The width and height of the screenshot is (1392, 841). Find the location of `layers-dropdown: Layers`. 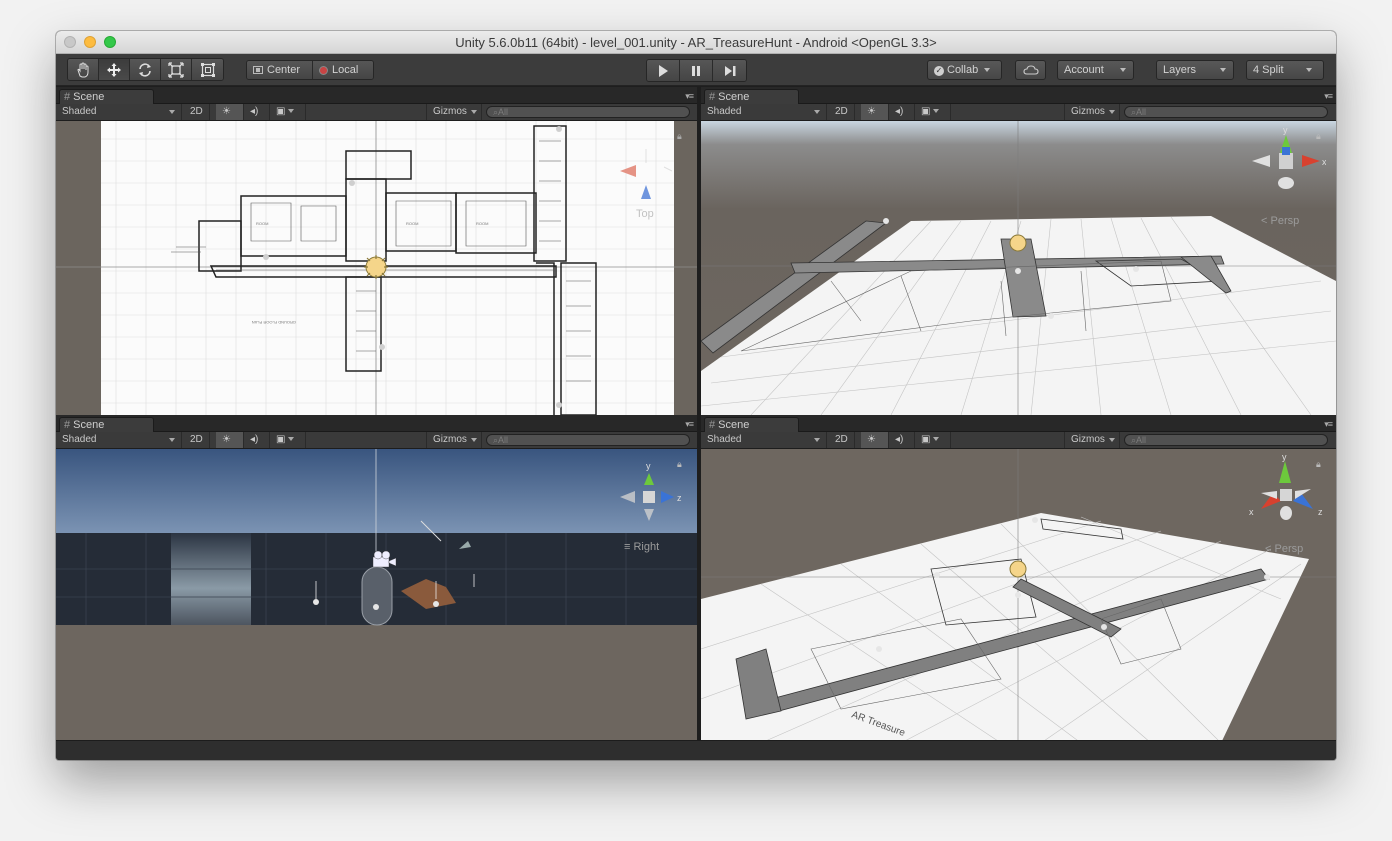

layers-dropdown: Layers is located at coordinates (1195, 70).